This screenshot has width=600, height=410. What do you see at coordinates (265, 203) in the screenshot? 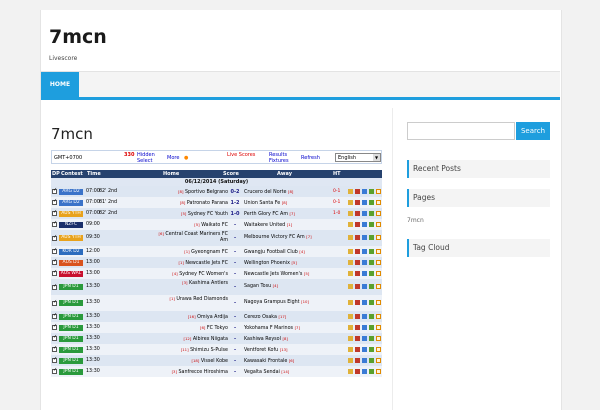
I see `away-team: Union Santa Fe [8]` at bounding box center [265, 203].